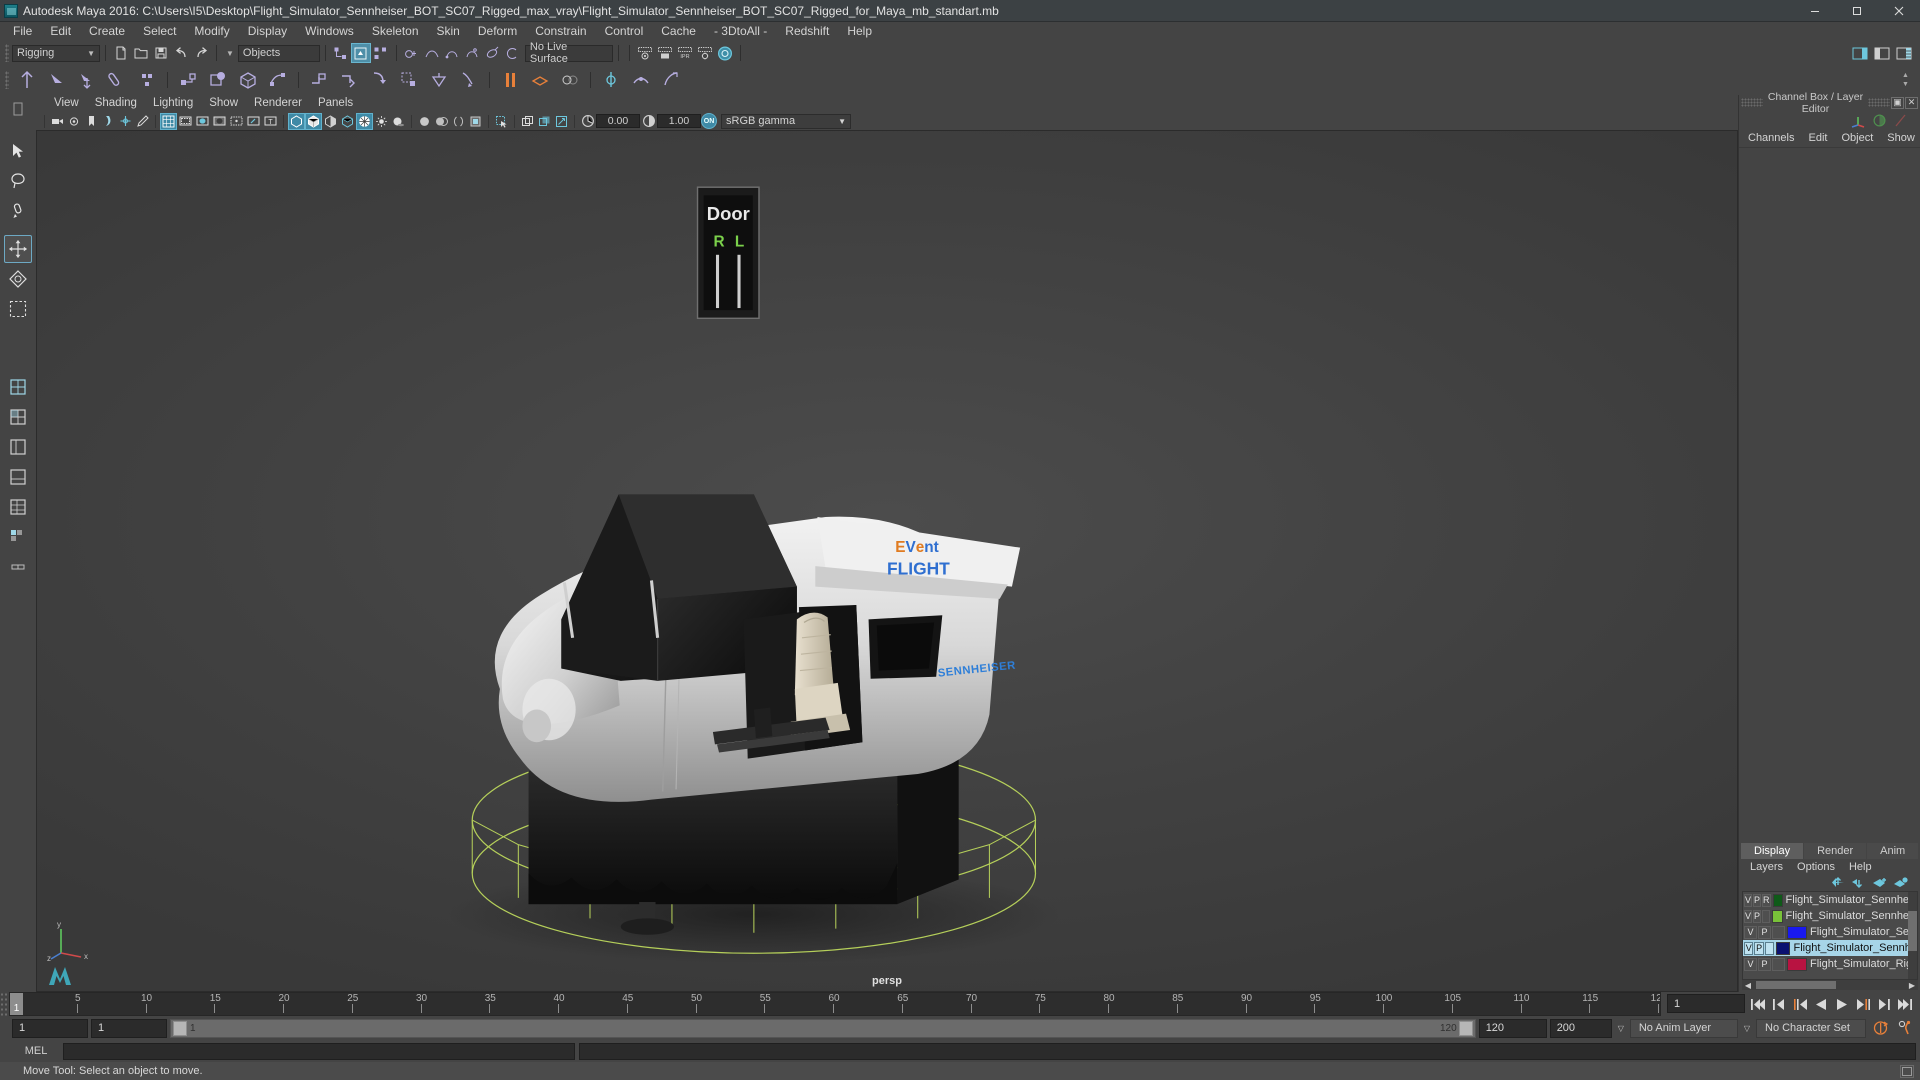 Image resolution: width=1920 pixels, height=1080 pixels. What do you see at coordinates (624, 31) in the screenshot?
I see `menu-control: Control` at bounding box center [624, 31].